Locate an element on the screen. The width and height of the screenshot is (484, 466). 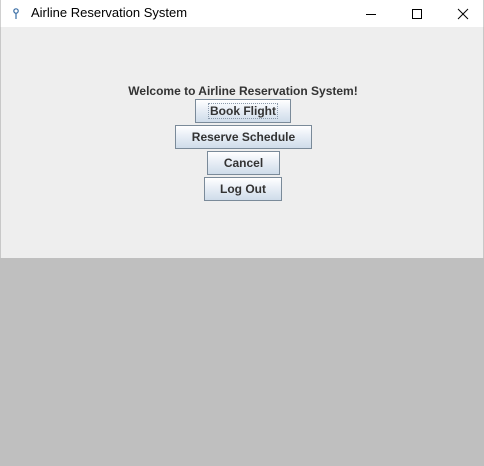
maximize-button is located at coordinates (417, 13).